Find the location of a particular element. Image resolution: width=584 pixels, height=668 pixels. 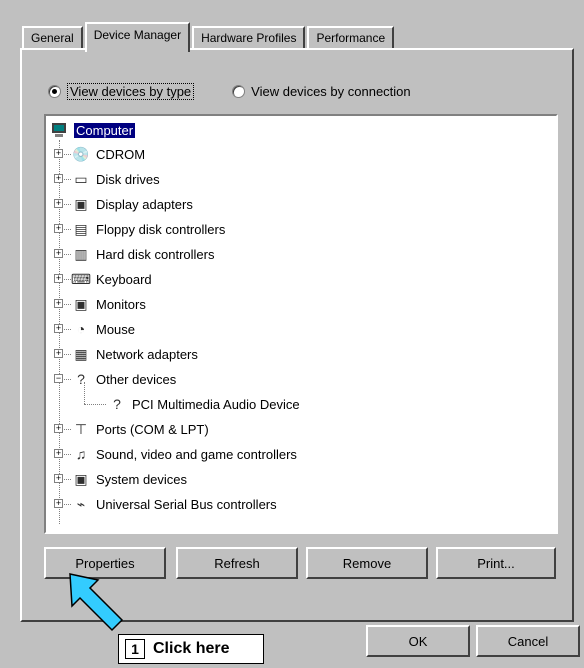

keyboard-icon: ⌨ is located at coordinates (81, 278).